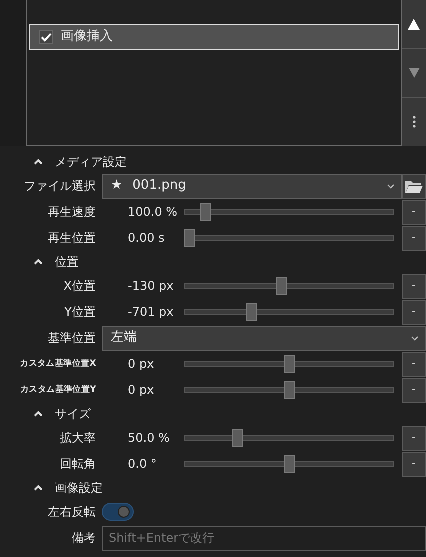  I want to click on section-title: 画像設定, so click(79, 488).